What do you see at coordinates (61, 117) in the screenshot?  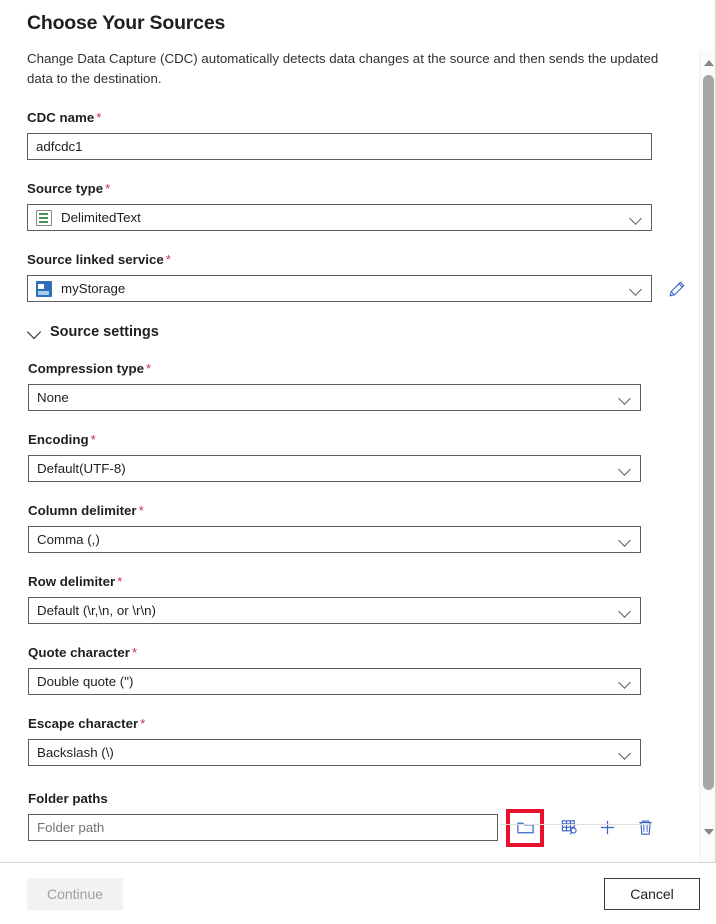 I see `cdc-name-label-text: CDC name` at bounding box center [61, 117].